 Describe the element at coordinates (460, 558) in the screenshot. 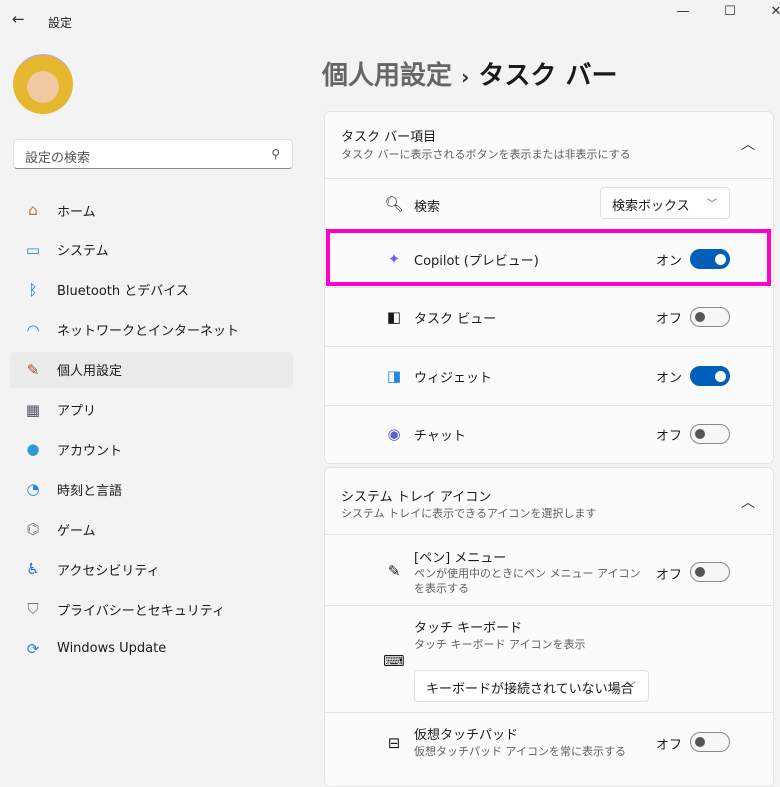

I see `row-label: [ペン] メニュー` at that location.